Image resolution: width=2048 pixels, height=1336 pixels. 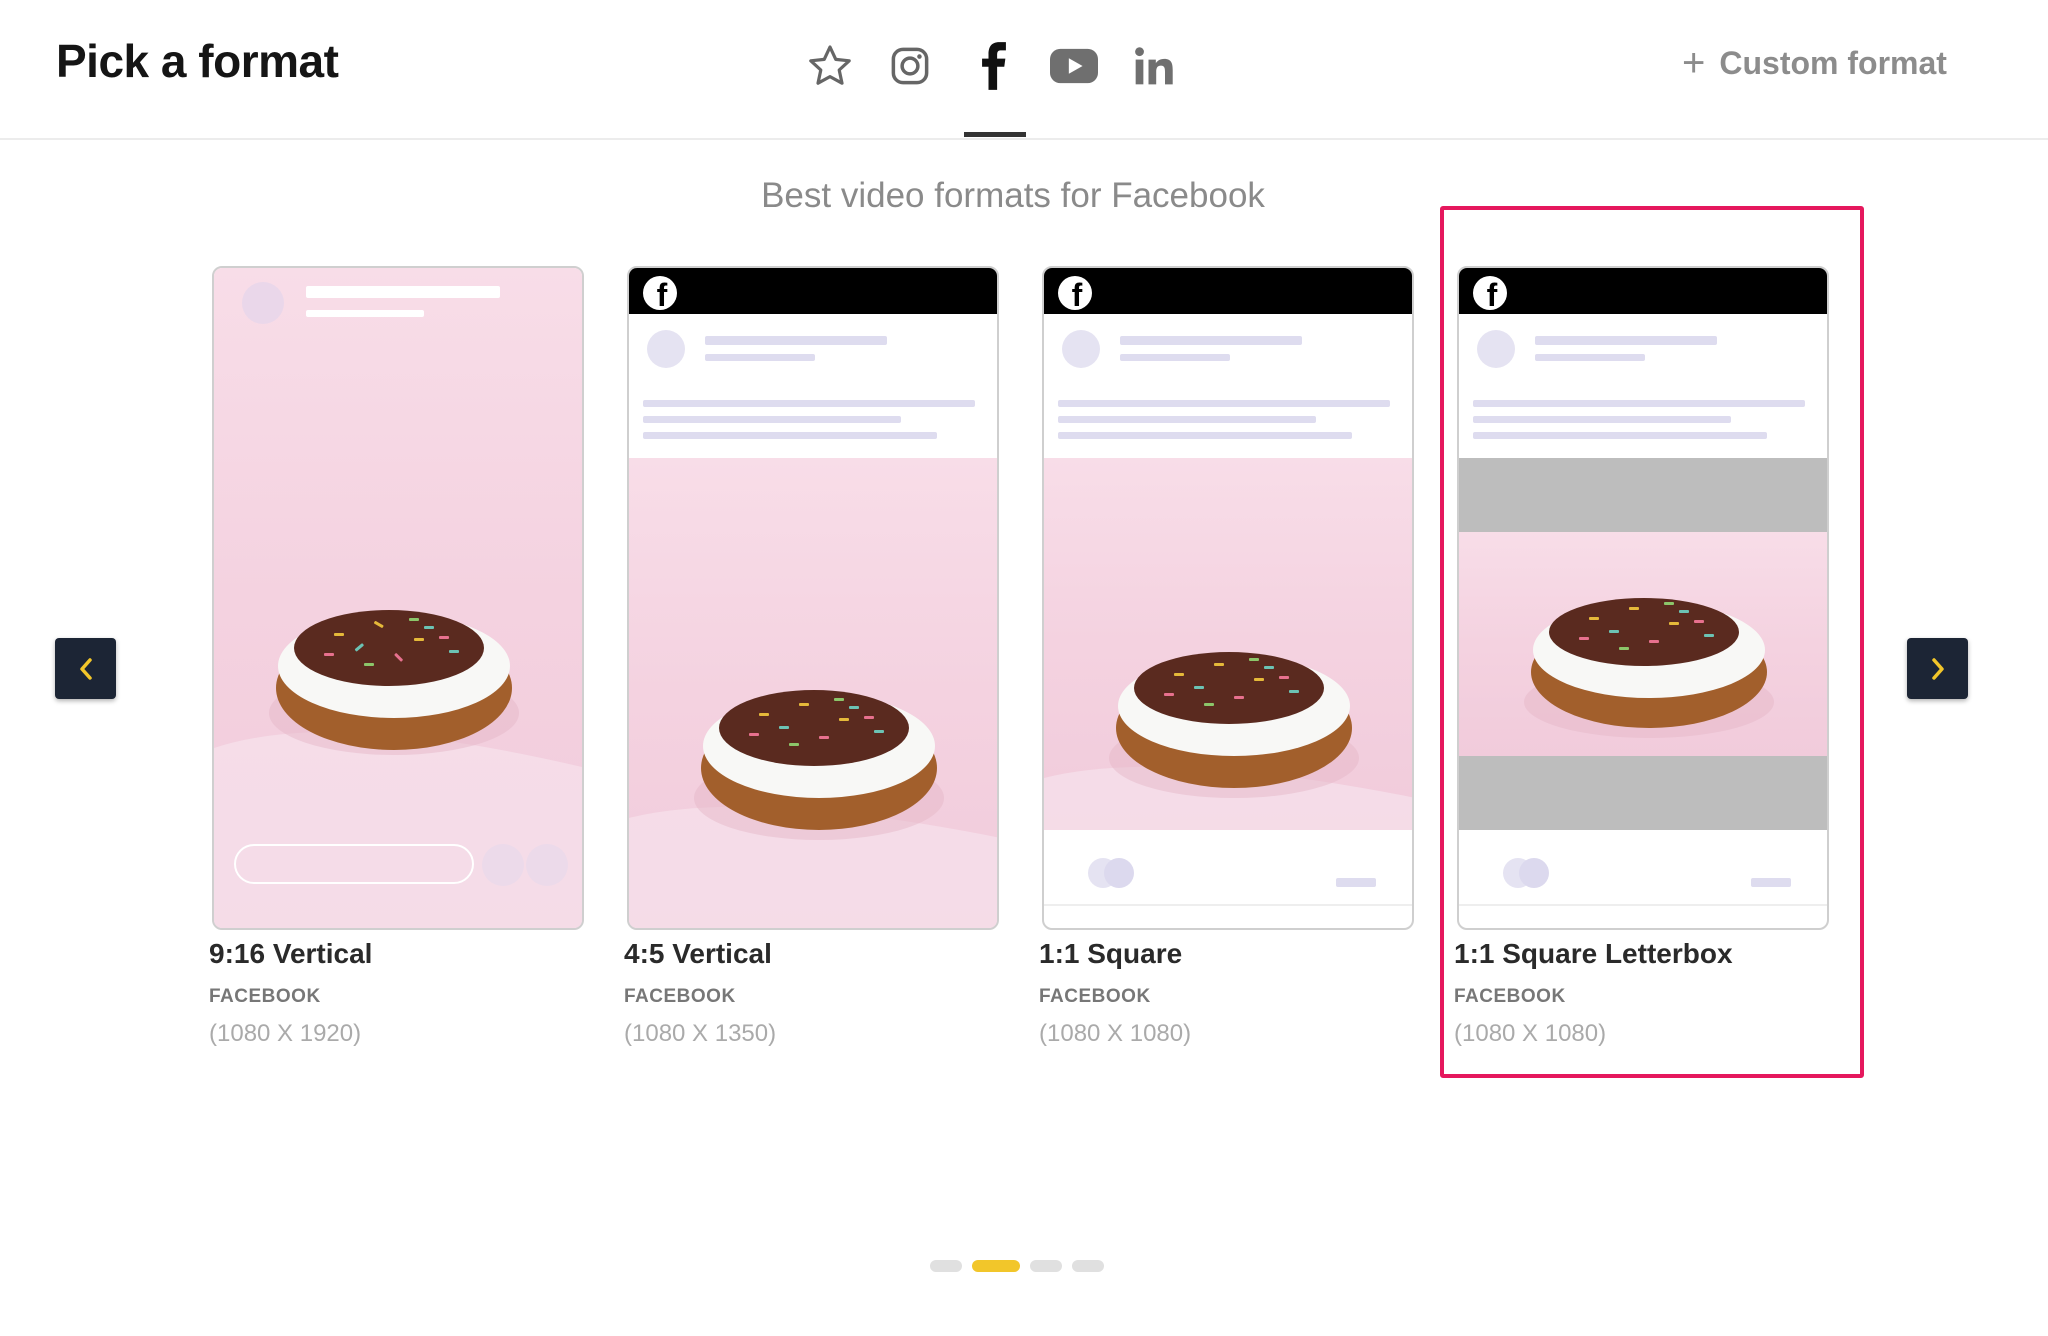 What do you see at coordinates (291, 953) in the screenshot?
I see `format-name: 9:16 Vertical` at bounding box center [291, 953].